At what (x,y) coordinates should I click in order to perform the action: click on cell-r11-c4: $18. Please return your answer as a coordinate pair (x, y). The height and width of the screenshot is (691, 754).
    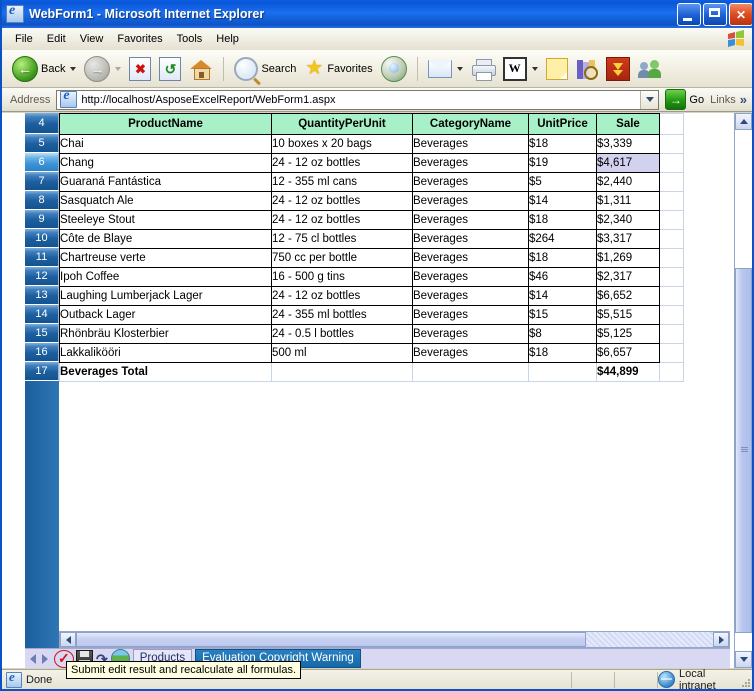
    Looking at the image, I should click on (562, 258).